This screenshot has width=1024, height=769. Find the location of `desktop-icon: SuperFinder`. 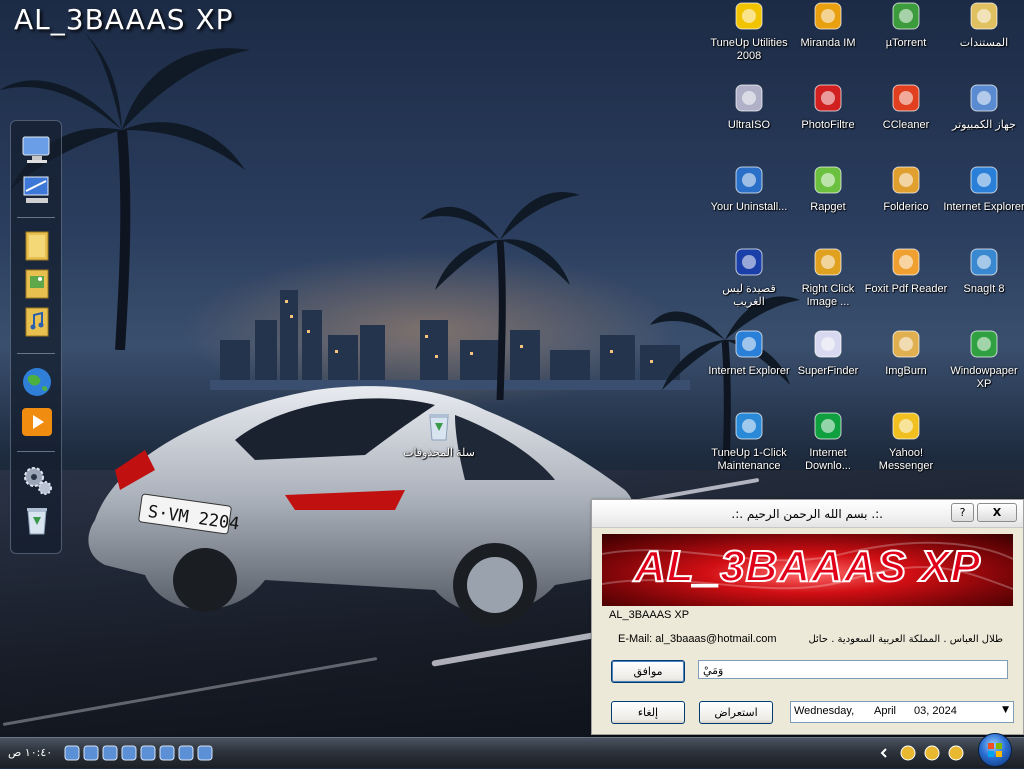

desktop-icon: SuperFinder is located at coordinates (828, 353).